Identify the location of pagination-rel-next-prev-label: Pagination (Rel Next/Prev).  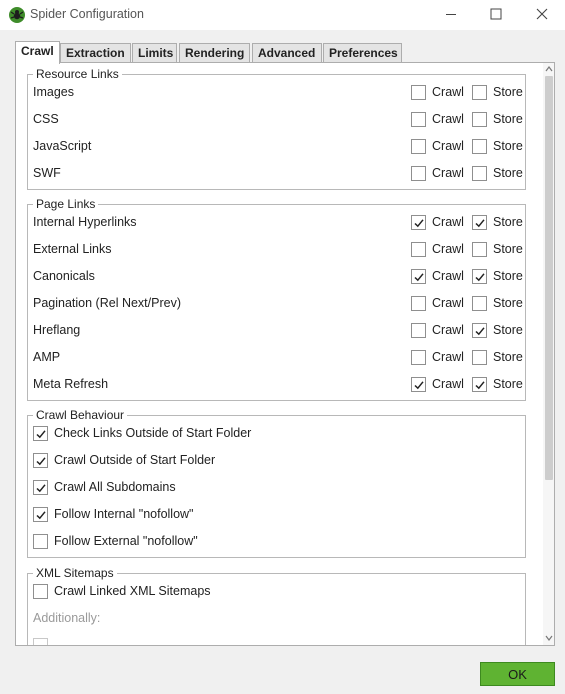
(107, 303).